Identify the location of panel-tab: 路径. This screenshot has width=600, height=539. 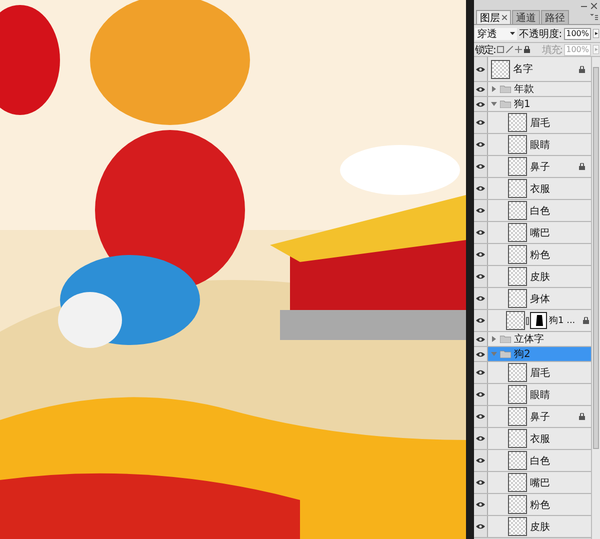
(555, 17).